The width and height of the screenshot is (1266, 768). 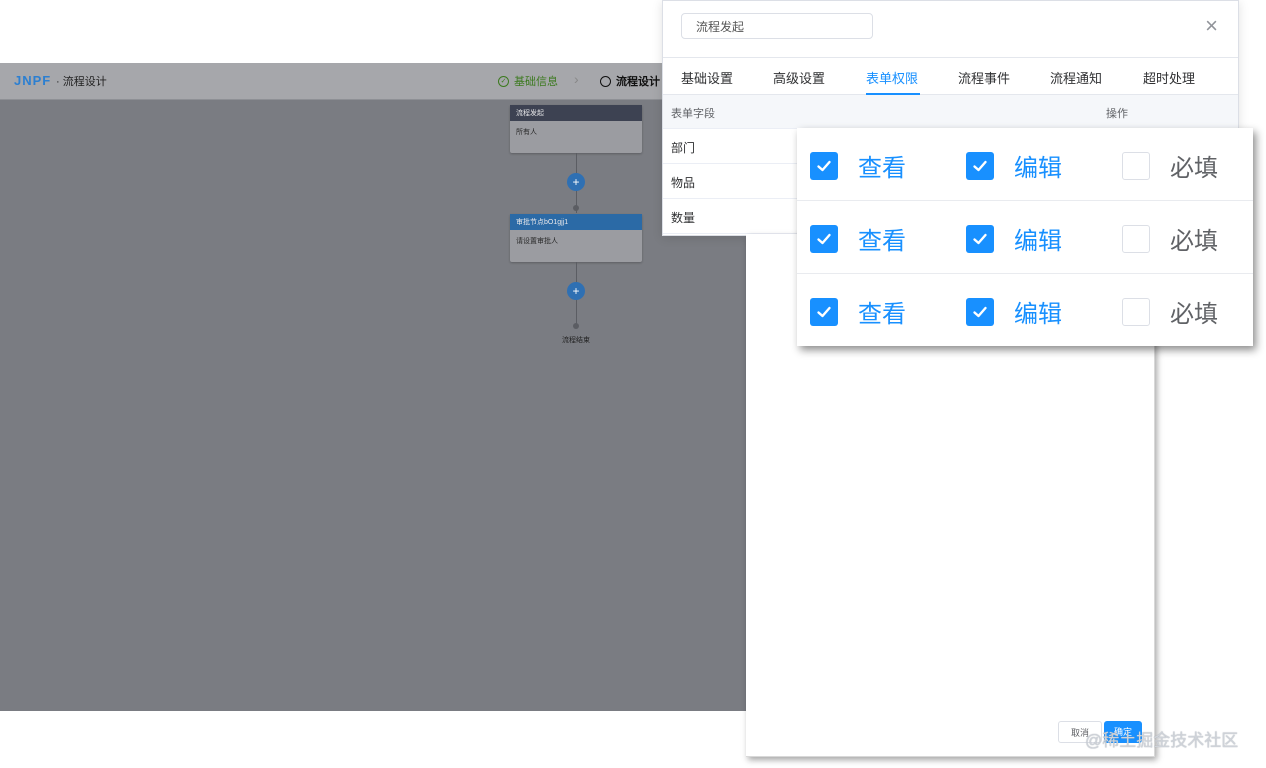 What do you see at coordinates (373, 81) in the screenshot?
I see `designer-header: JNPF · 流程设计 ✓ 基础信息 › 流程设计` at bounding box center [373, 81].